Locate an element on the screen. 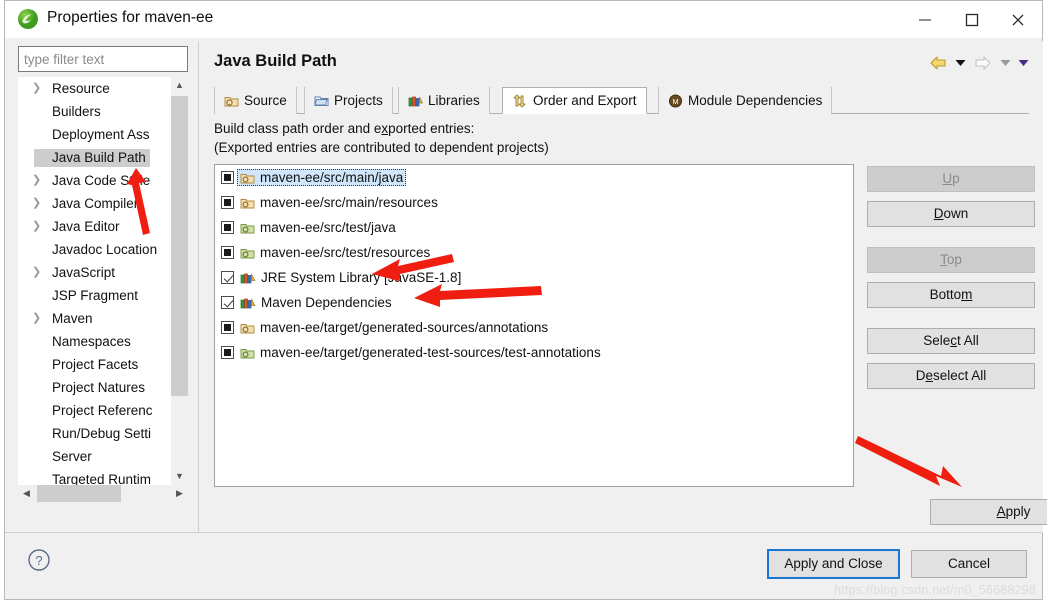 The image size is (1047, 608). window-title: Properties for maven-ee is located at coordinates (130, 17).